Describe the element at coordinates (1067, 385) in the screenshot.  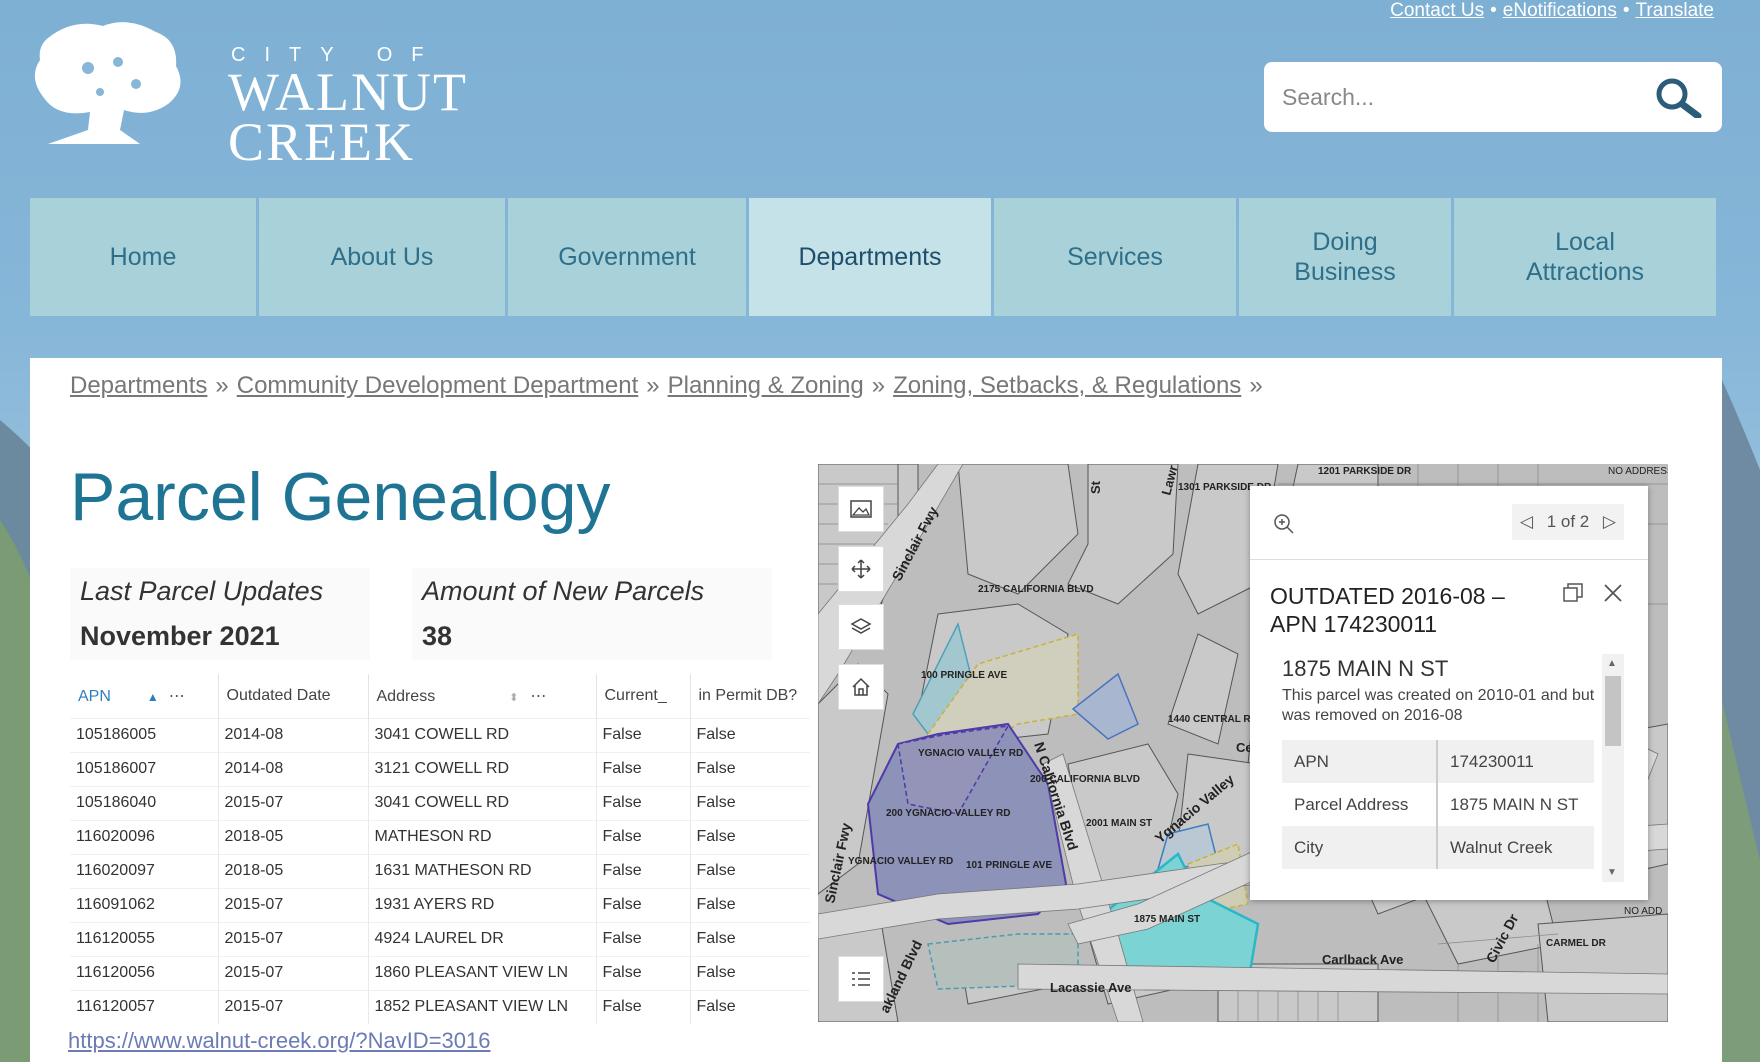
I see `breadcrumb-zoning-setbacks: Zoning, Setbacks, & Regulations` at that location.